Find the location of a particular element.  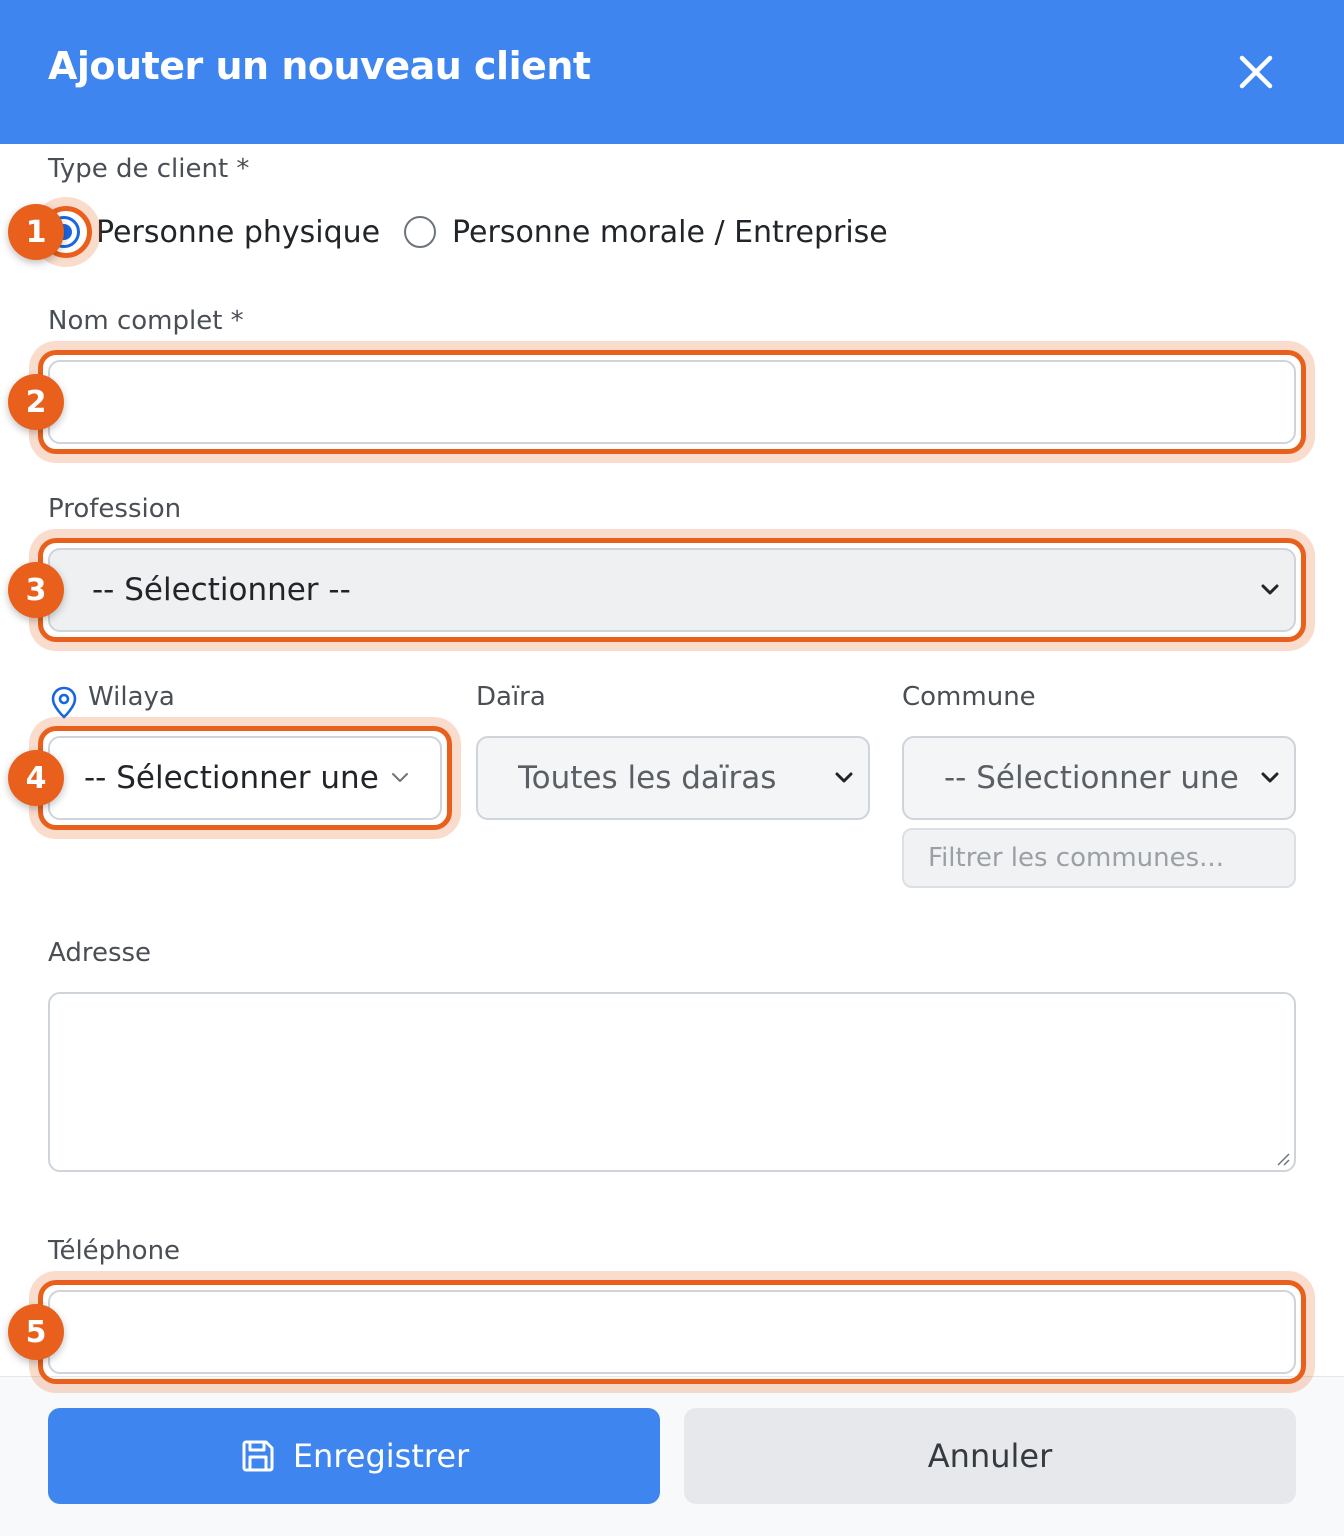

close-button is located at coordinates (1256, 72).